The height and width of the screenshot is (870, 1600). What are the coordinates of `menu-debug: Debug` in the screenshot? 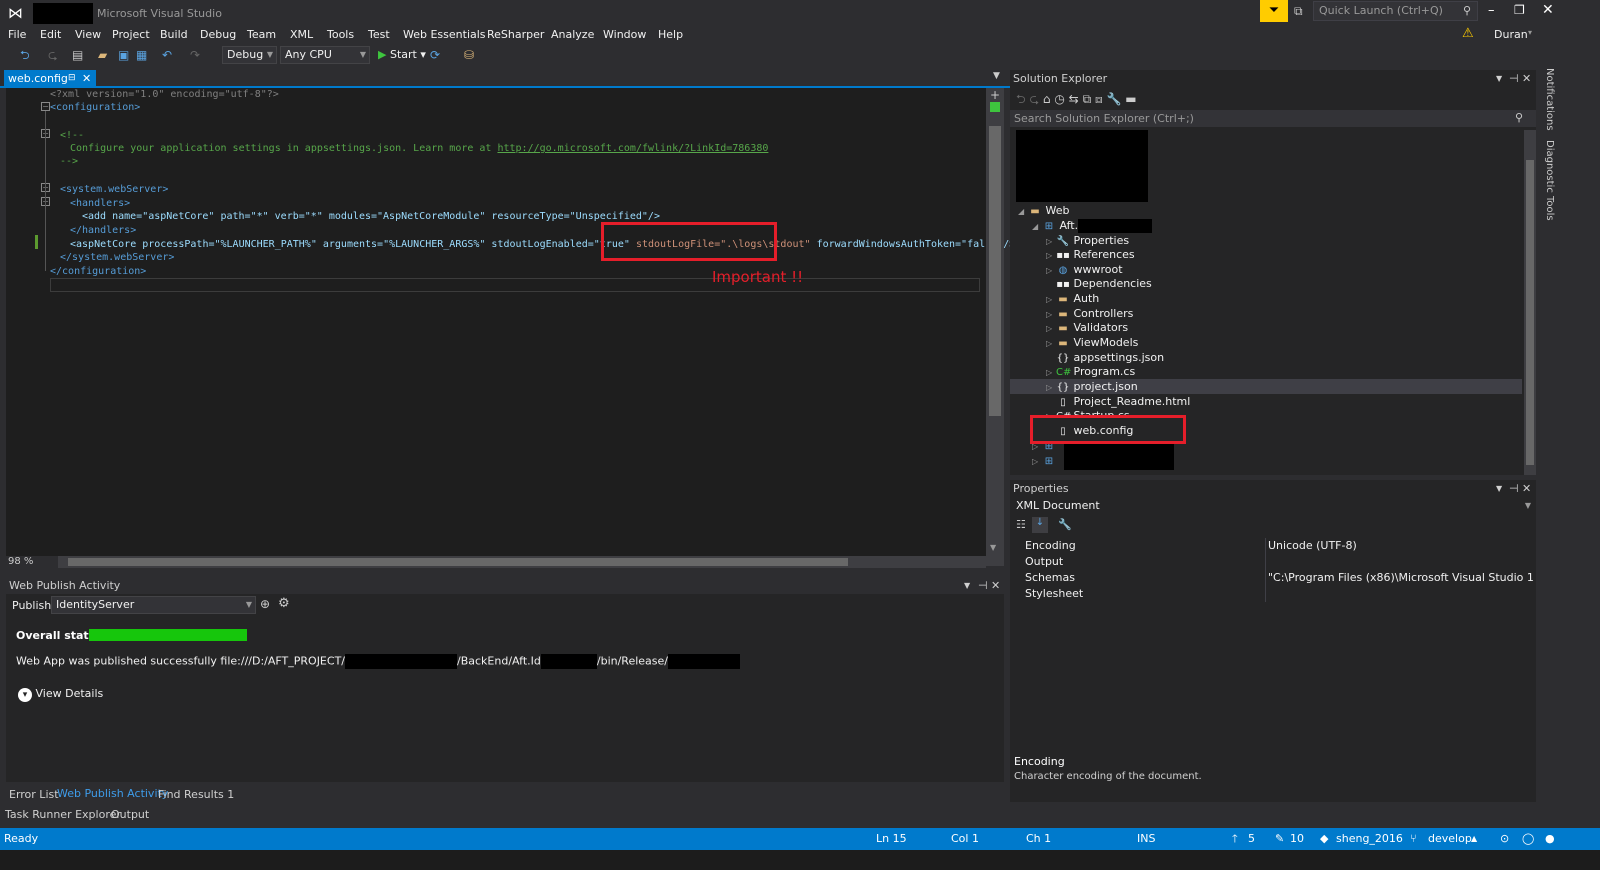 It's located at (218, 34).